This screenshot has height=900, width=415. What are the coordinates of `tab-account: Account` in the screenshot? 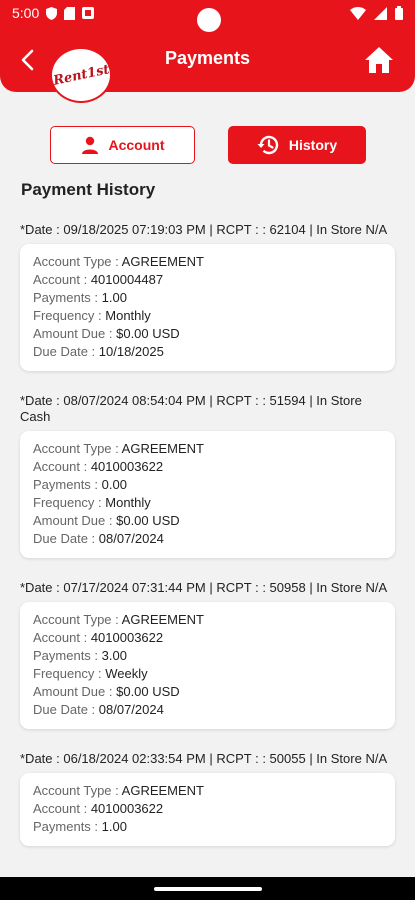 It's located at (122, 145).